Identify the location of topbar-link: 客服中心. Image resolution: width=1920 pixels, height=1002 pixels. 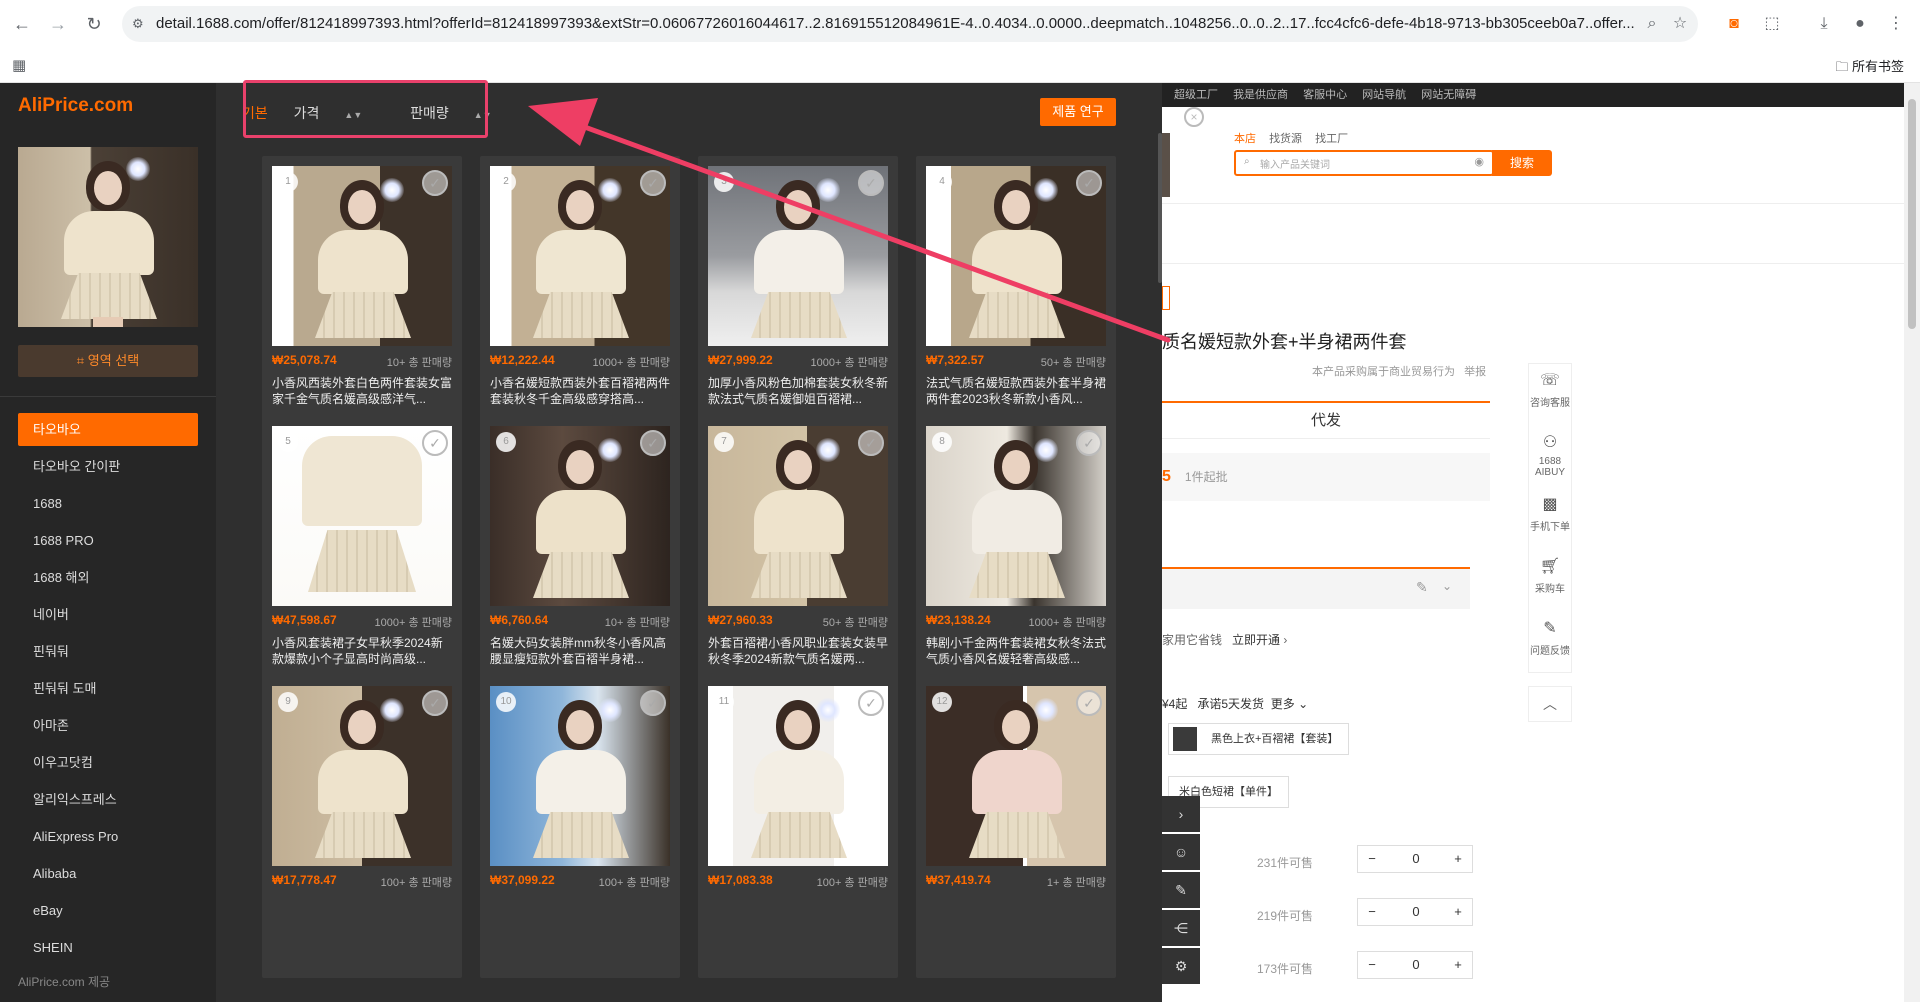
(1325, 95).